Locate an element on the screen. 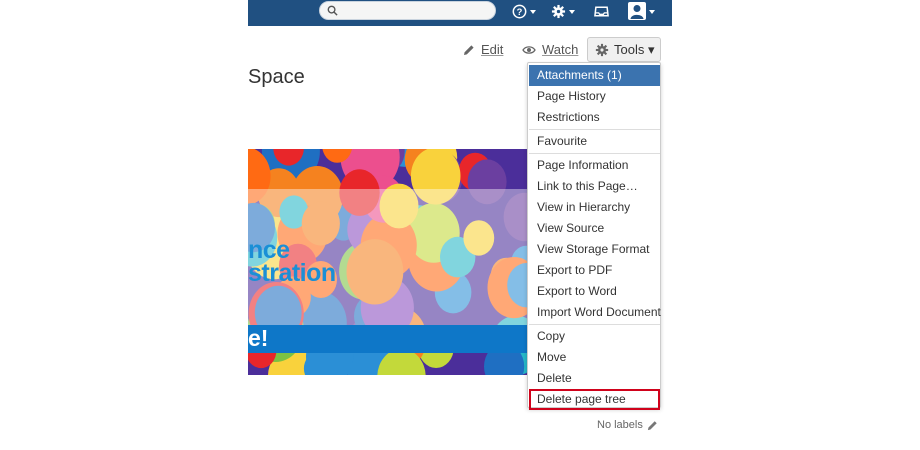 Image resolution: width=920 pixels, height=450 pixels. help-icon: ? is located at coordinates (519, 11).